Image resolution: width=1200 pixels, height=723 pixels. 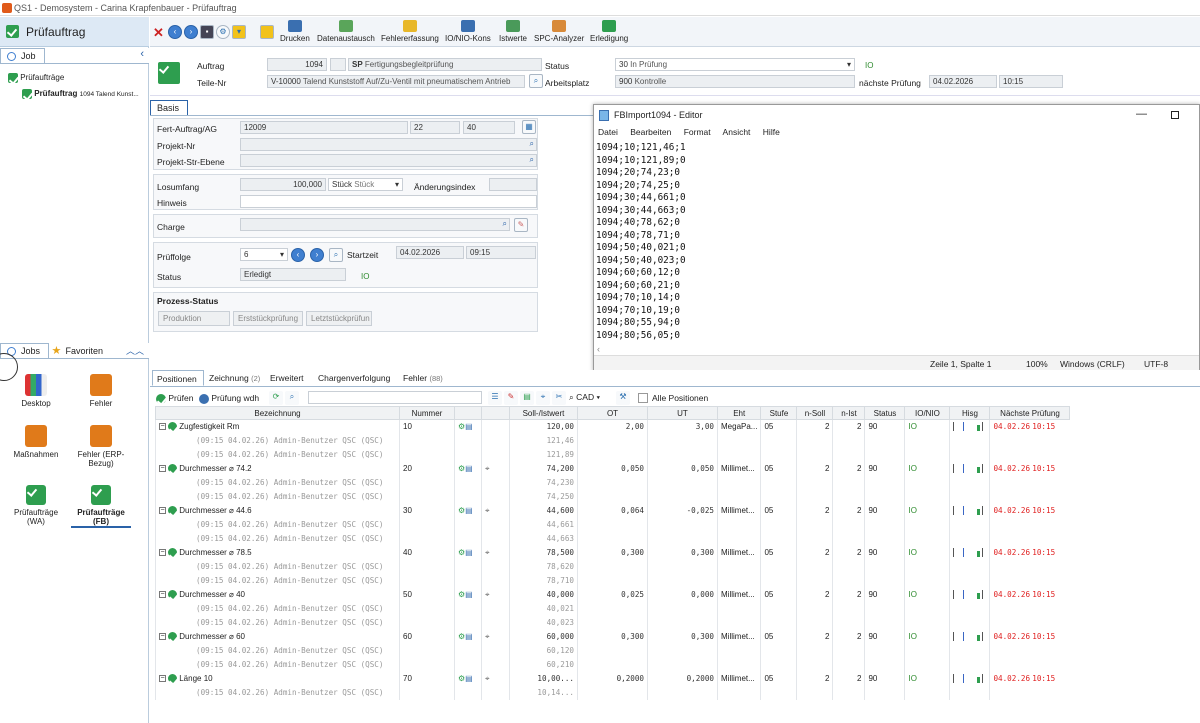 What do you see at coordinates (339, 318) in the screenshot?
I see `letztstueck-button: Letztstückprüfun` at bounding box center [339, 318].